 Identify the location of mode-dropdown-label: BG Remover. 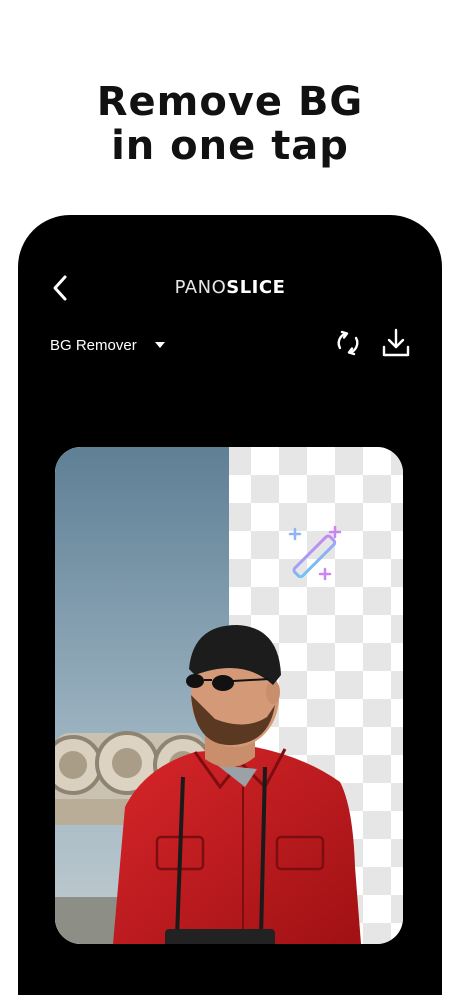
(93, 345).